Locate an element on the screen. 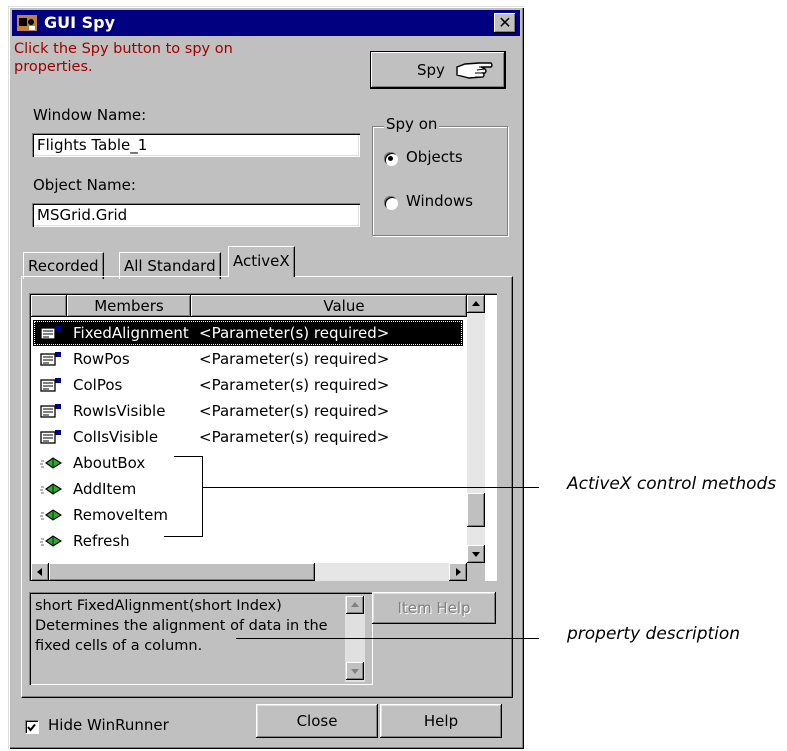  horizontal-scrollbar is located at coordinates (249, 572).